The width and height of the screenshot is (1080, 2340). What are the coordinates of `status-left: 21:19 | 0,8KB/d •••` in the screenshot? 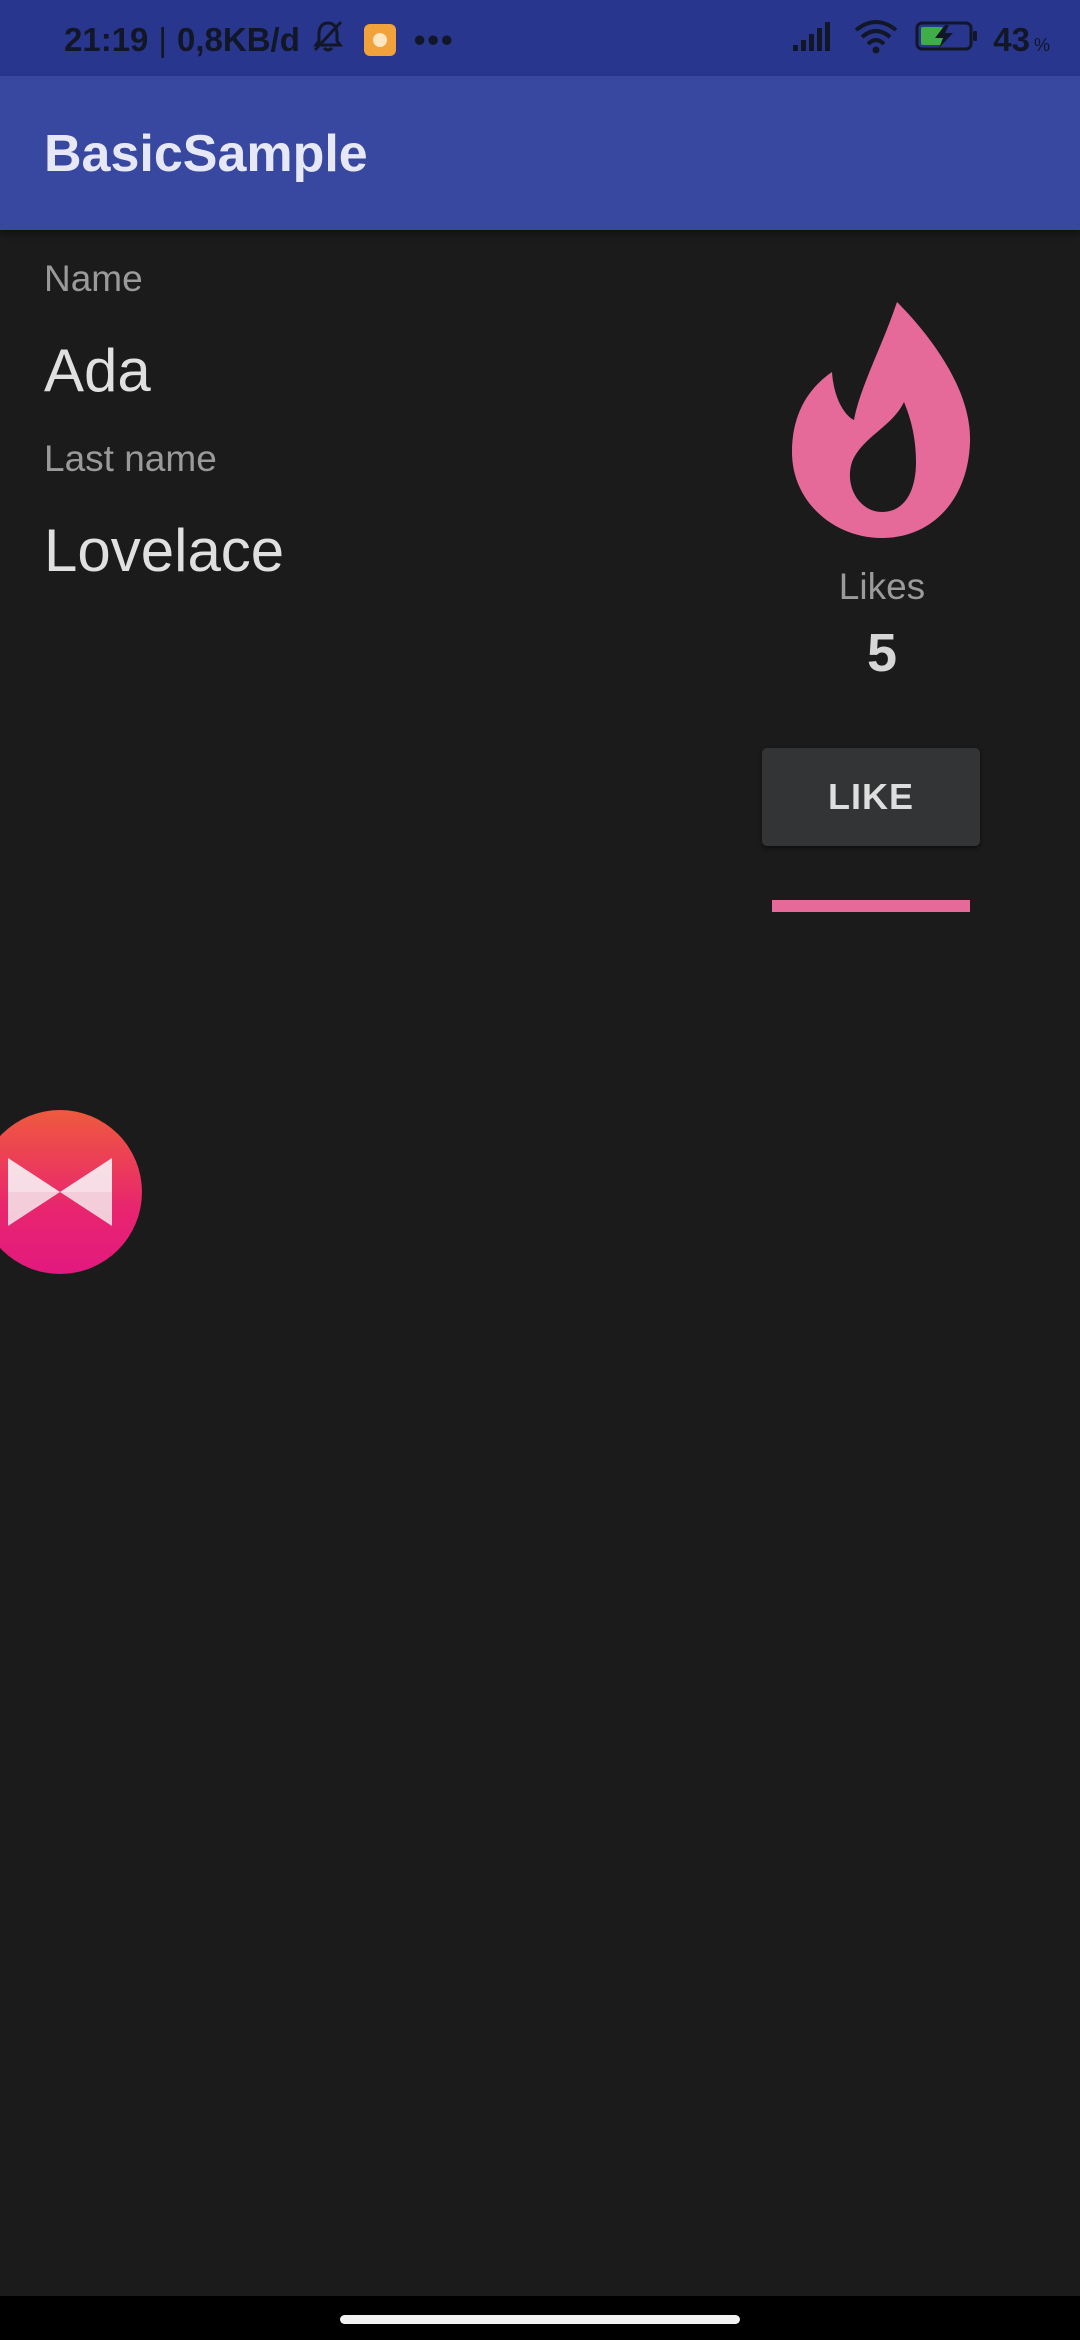 It's located at (259, 39).